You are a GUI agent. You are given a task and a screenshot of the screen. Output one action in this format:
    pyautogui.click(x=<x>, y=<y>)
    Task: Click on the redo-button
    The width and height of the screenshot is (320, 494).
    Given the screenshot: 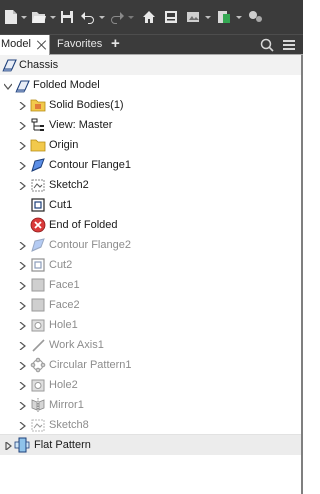 What is the action you would take?
    pyautogui.click(x=117, y=17)
    